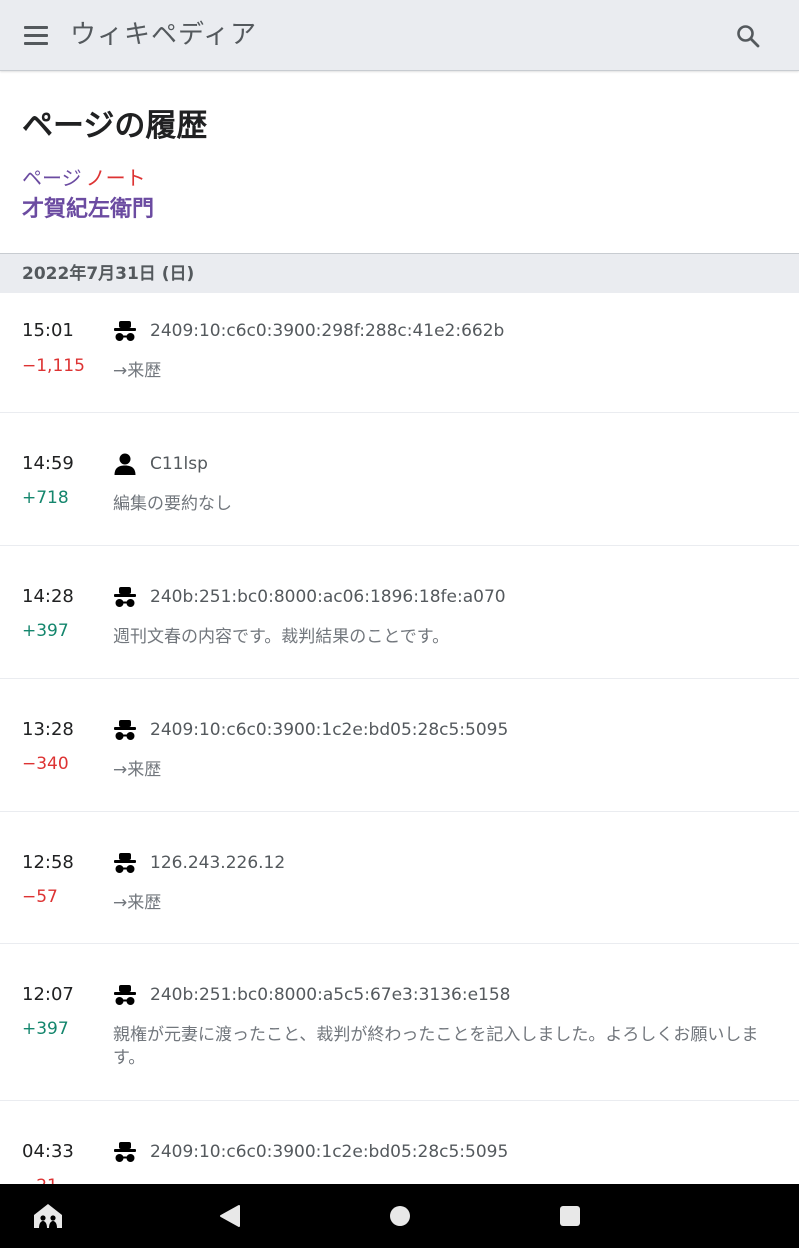 The image size is (799, 1248). Describe the element at coordinates (45, 498) in the screenshot. I see `byte-diff: +718` at that location.